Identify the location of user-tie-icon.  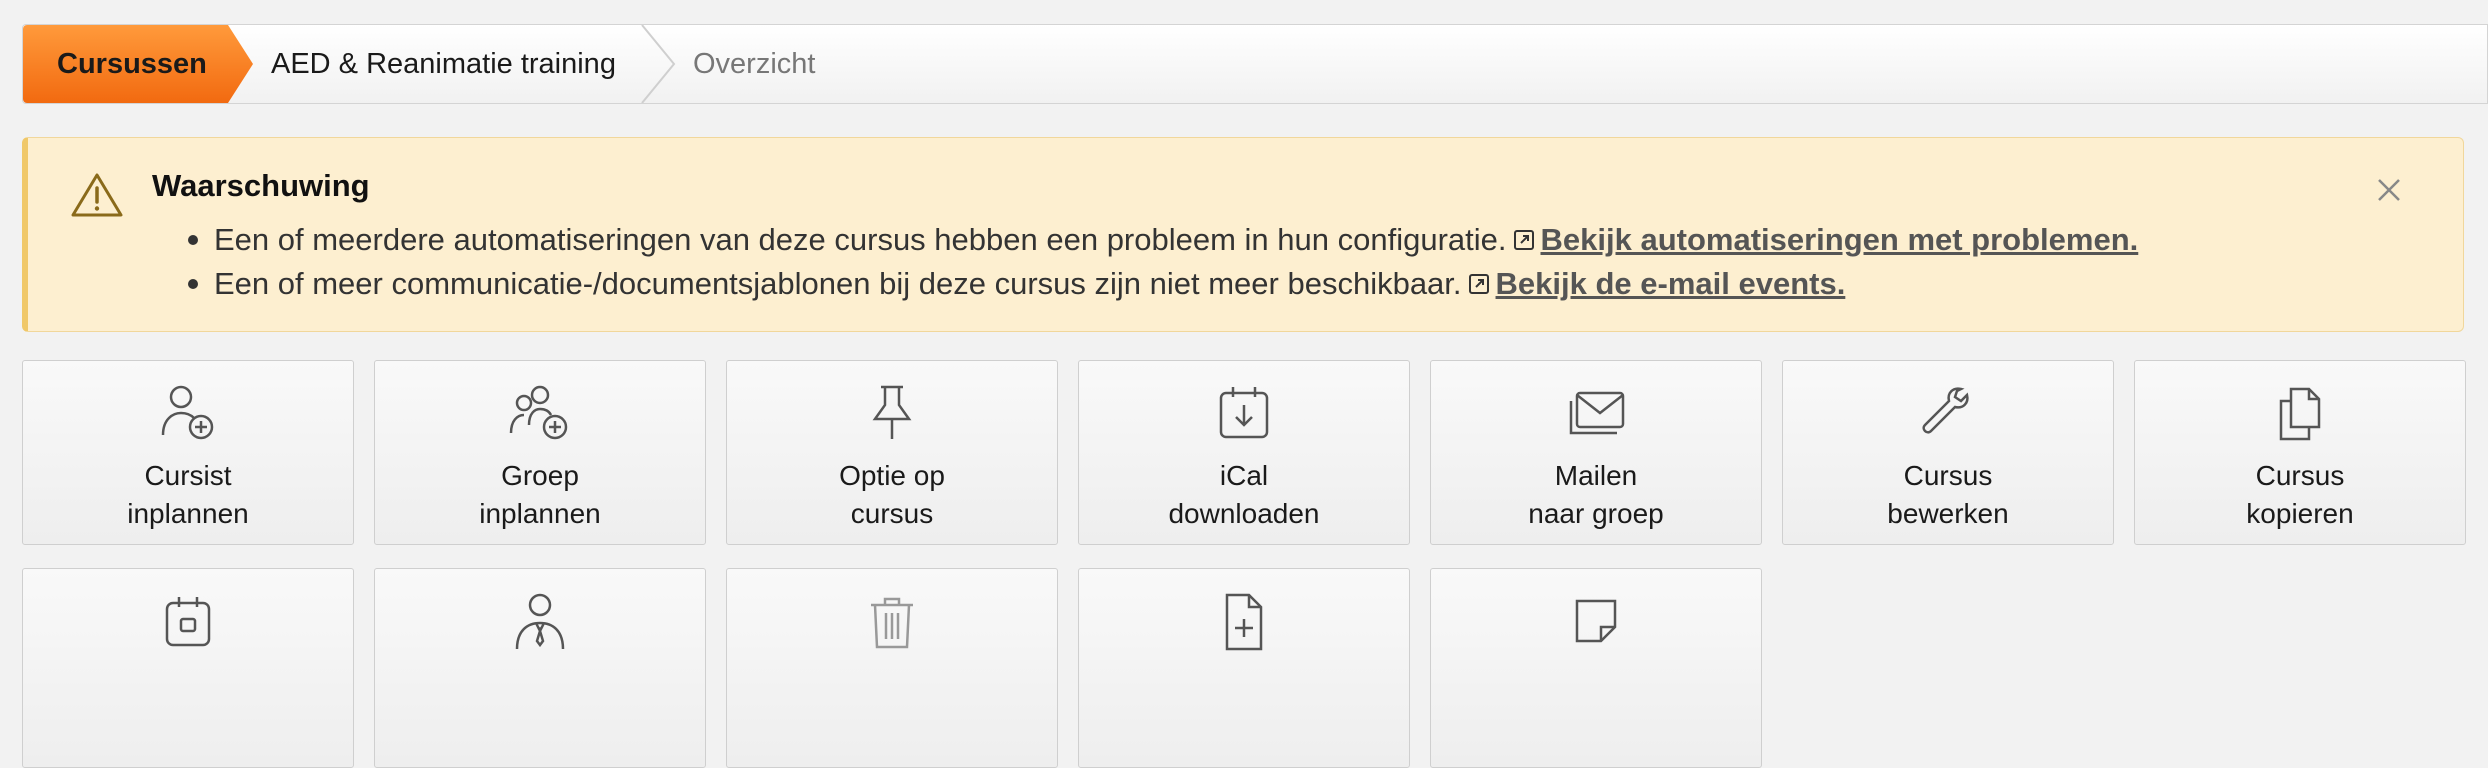
(540, 621).